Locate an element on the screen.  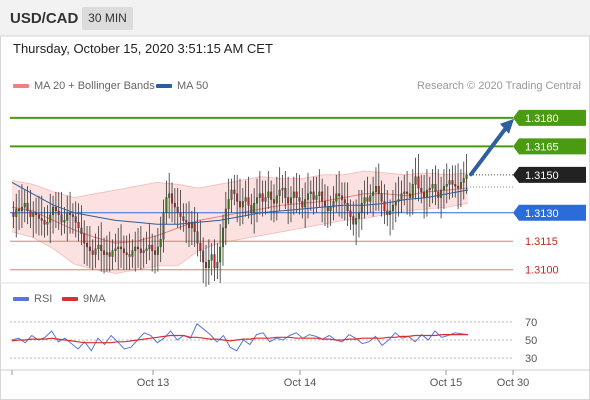
level-label: 1.3180 is located at coordinates (542, 119).